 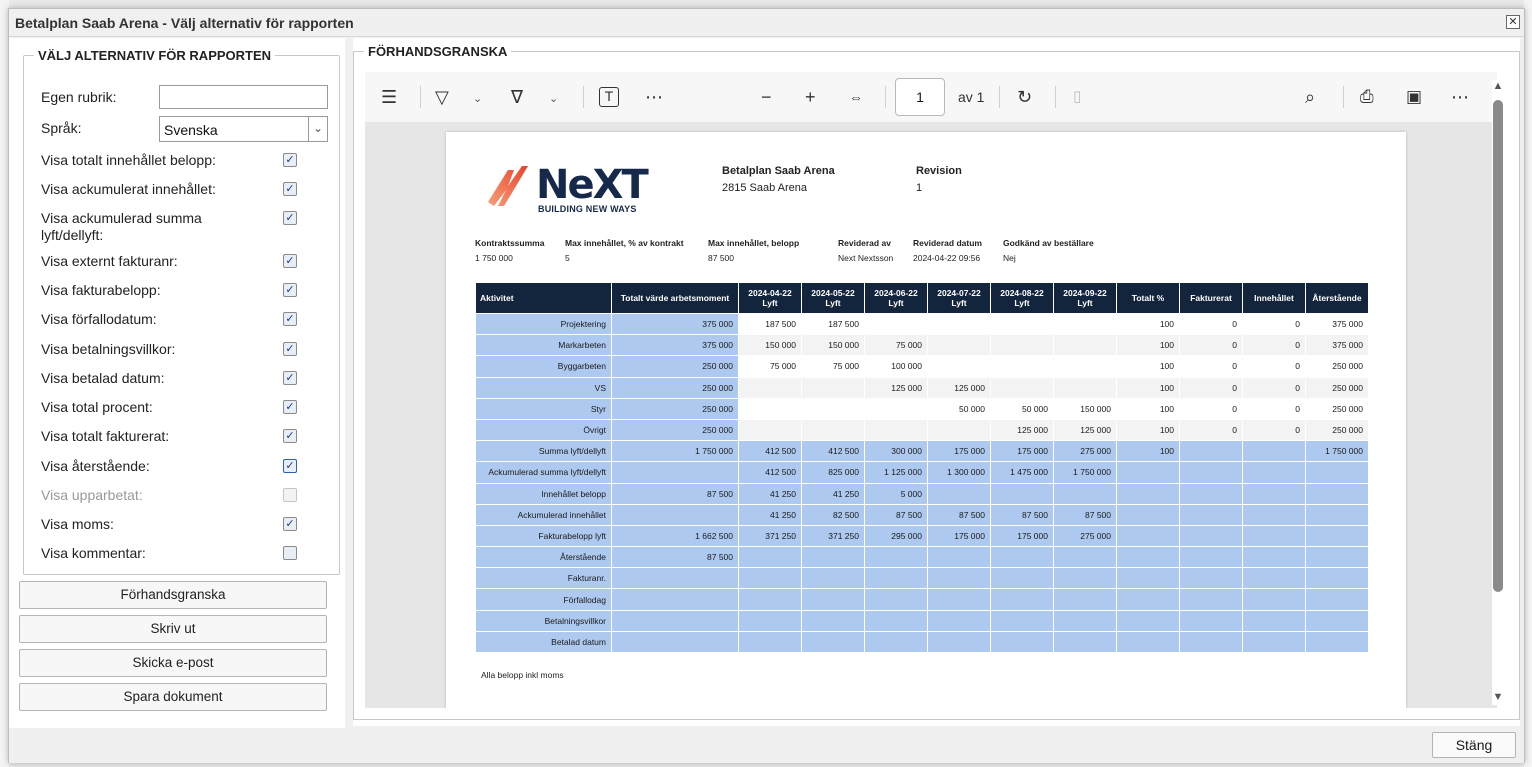 What do you see at coordinates (675, 557) in the screenshot?
I see `table-cell: 87 500` at bounding box center [675, 557].